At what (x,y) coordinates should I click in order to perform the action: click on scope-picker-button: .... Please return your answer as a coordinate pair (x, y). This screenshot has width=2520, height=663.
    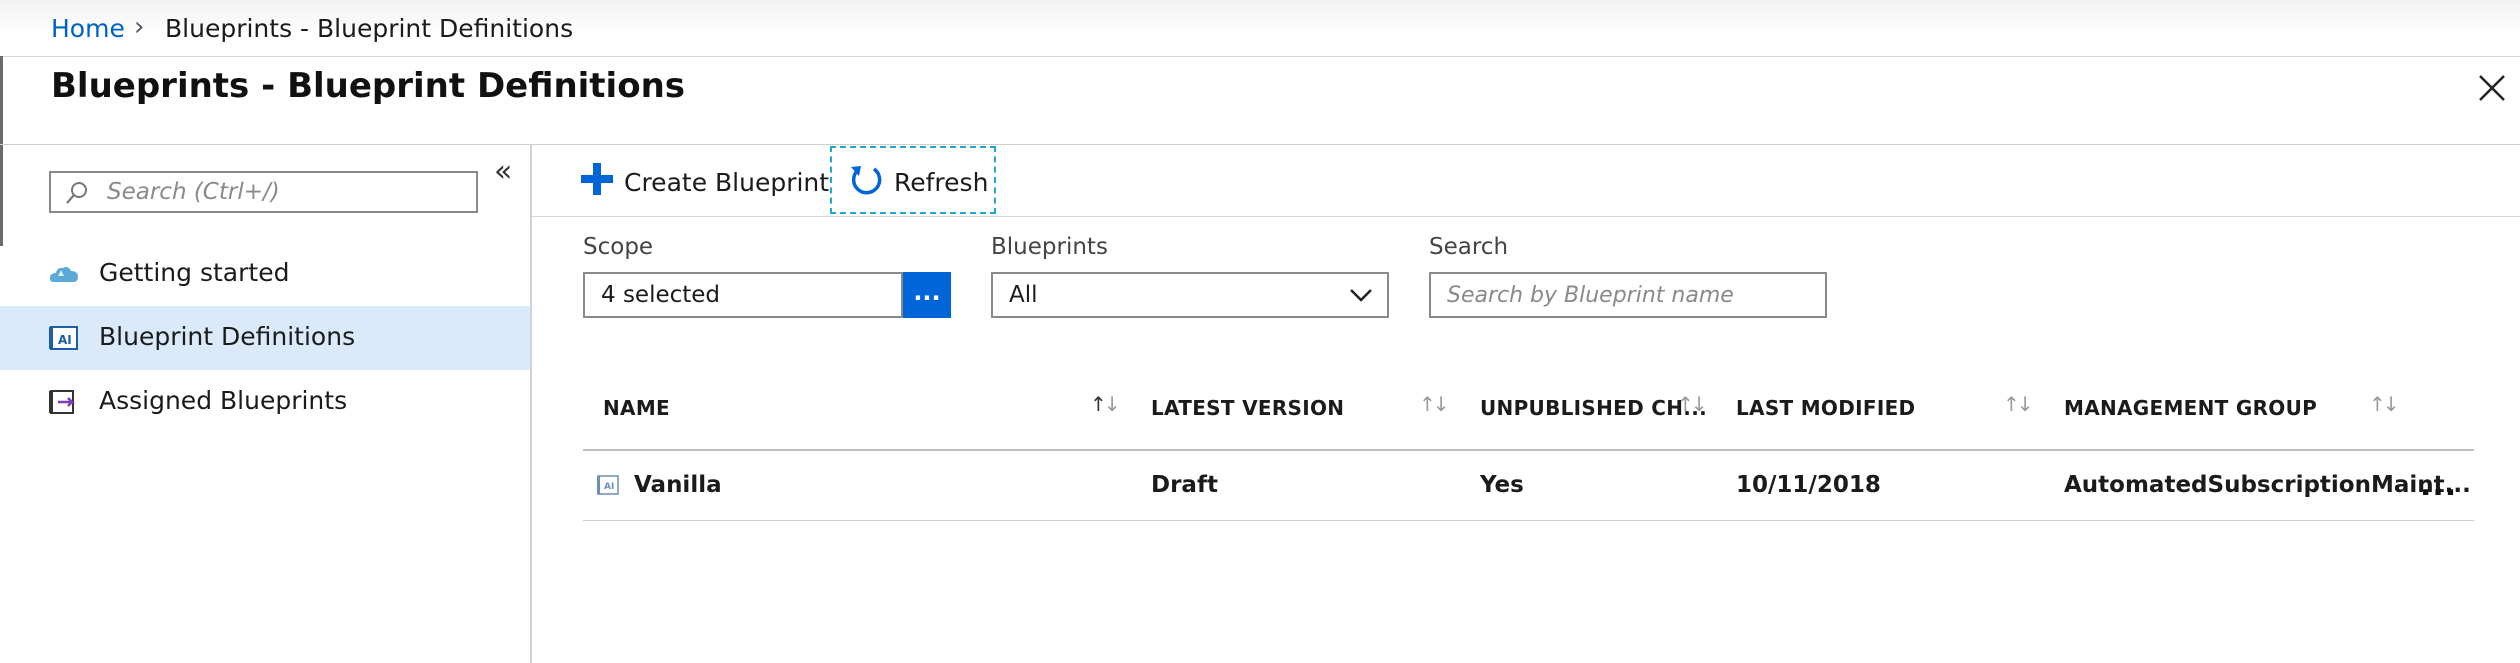
    Looking at the image, I should click on (927, 295).